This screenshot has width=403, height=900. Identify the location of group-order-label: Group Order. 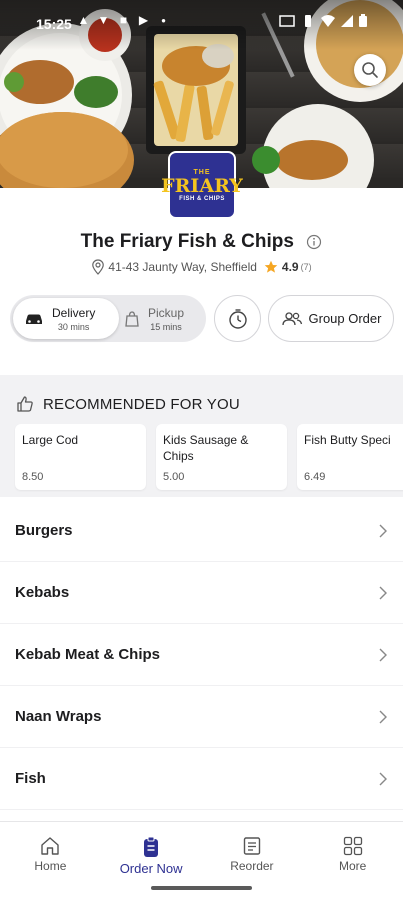
(345, 318).